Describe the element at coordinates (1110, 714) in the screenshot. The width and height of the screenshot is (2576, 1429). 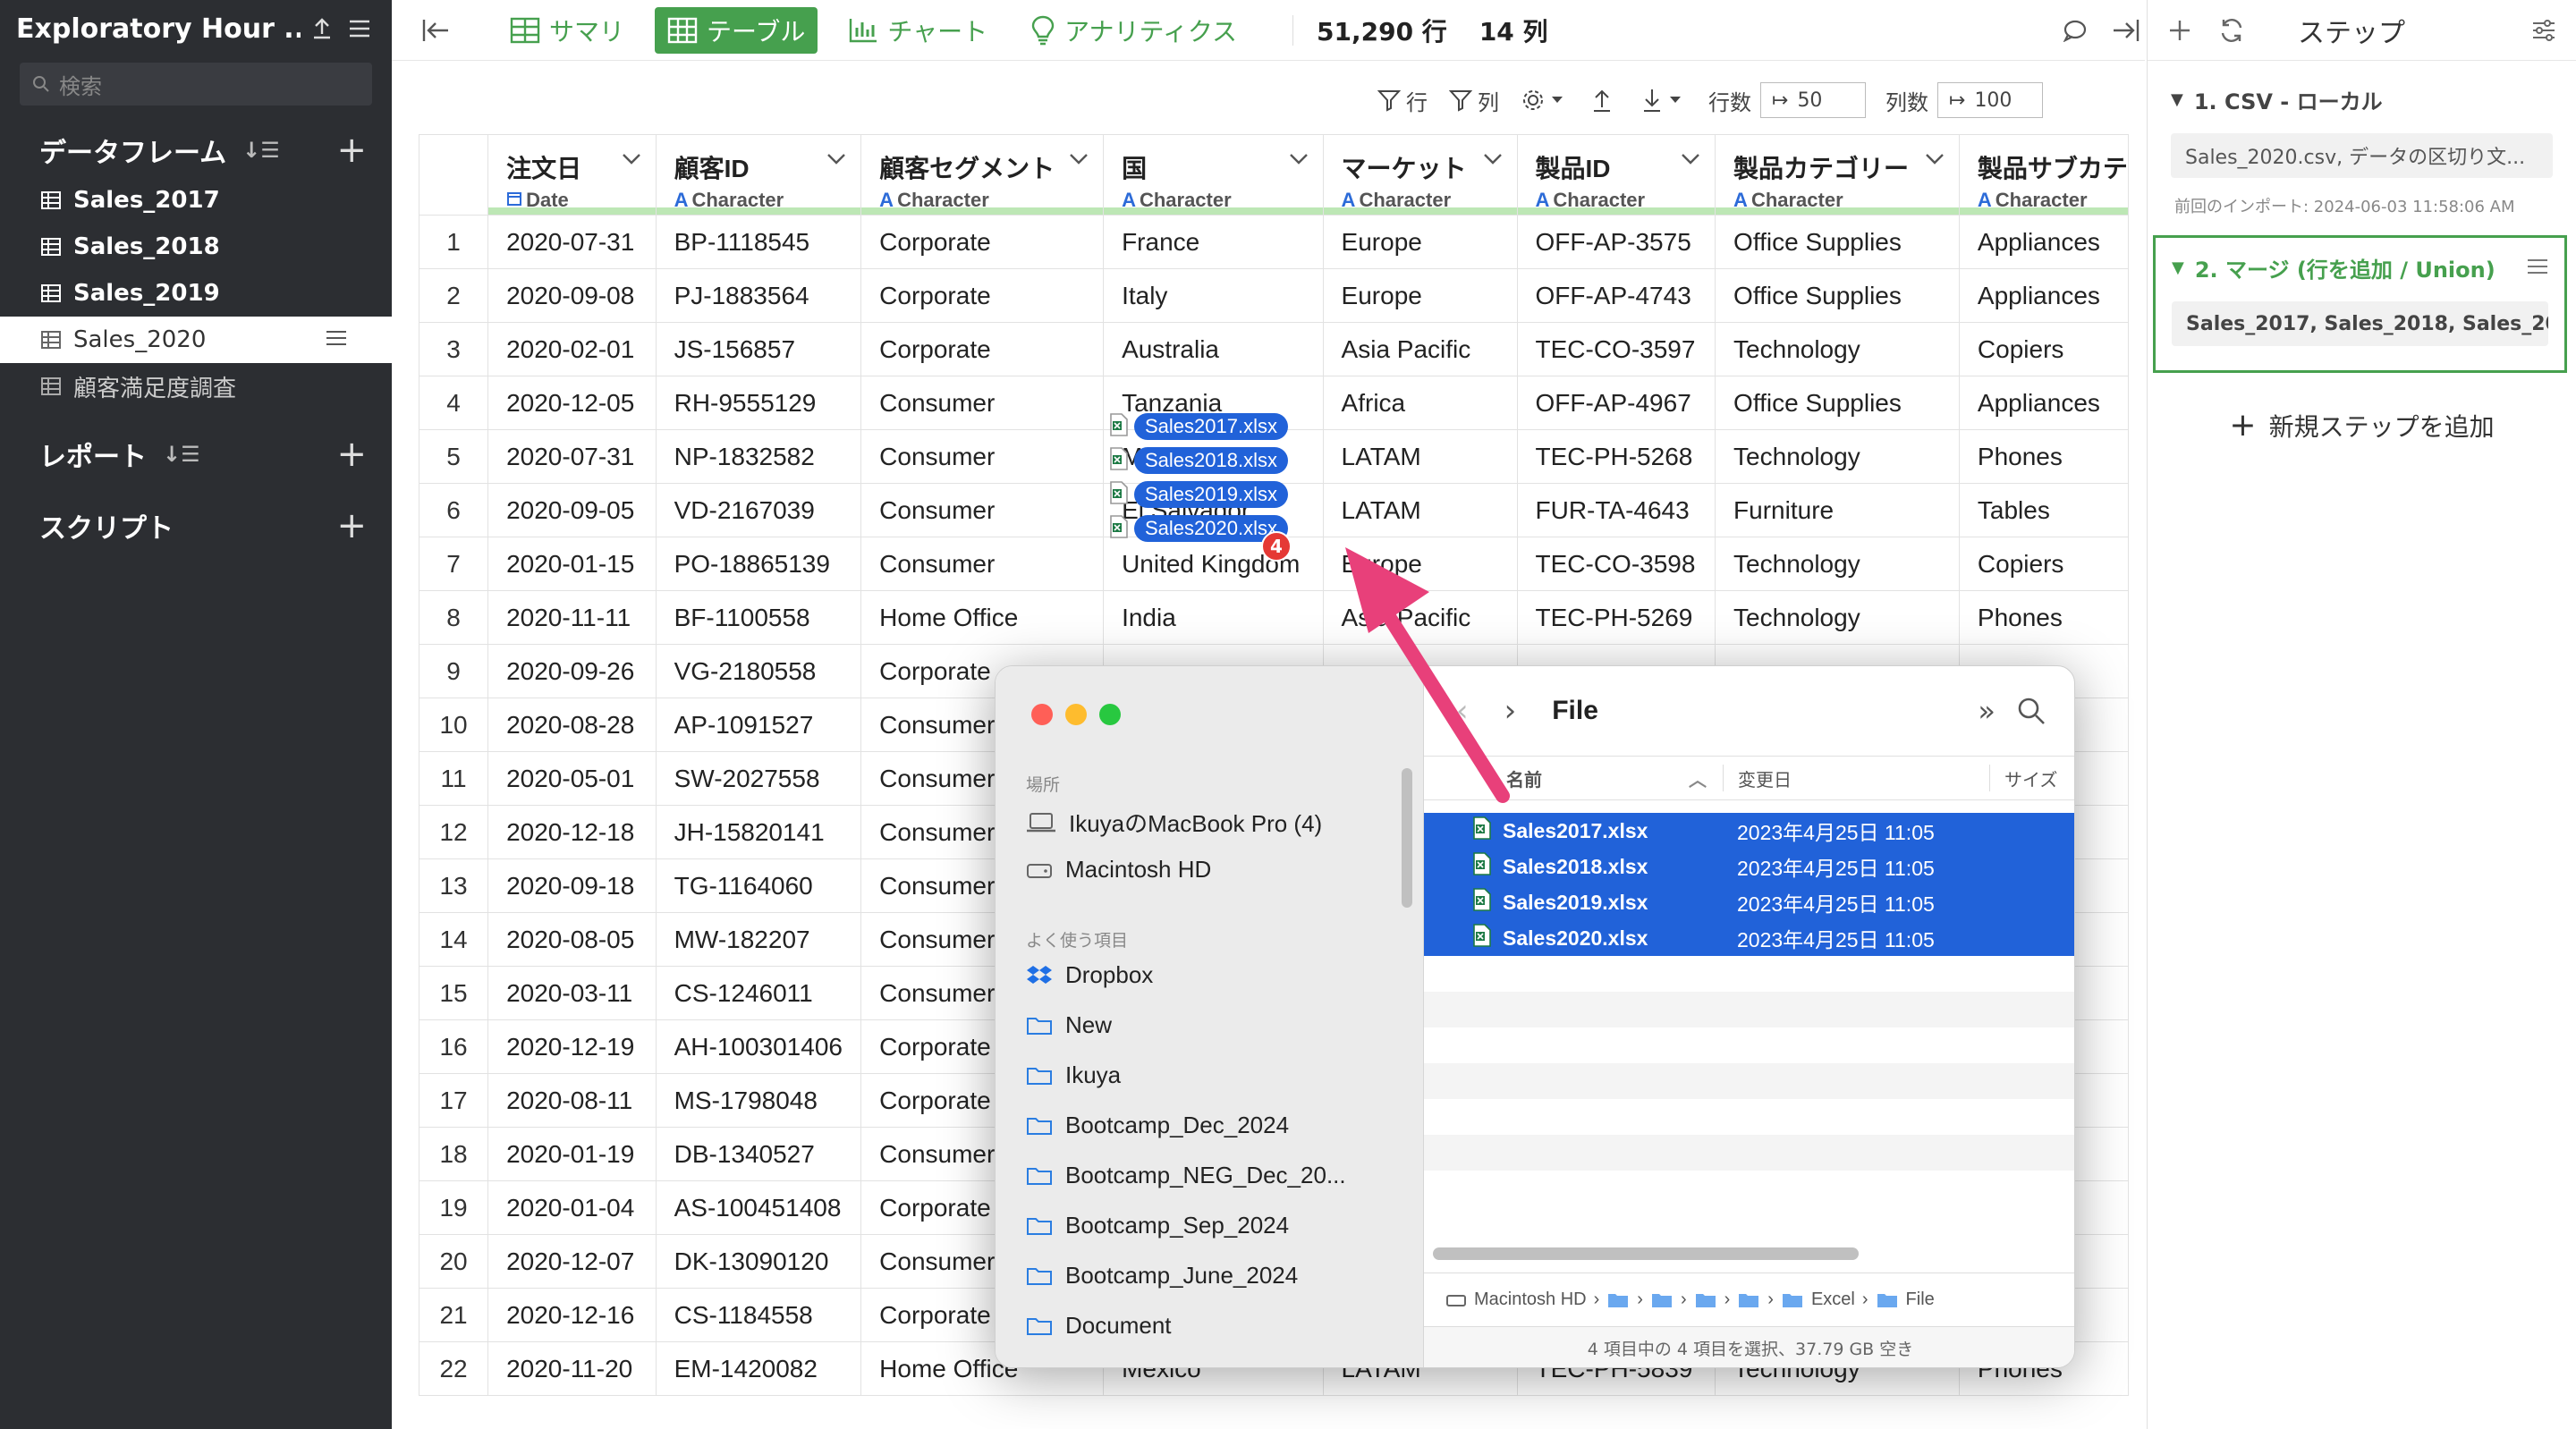
I see `zoom-window-button` at that location.